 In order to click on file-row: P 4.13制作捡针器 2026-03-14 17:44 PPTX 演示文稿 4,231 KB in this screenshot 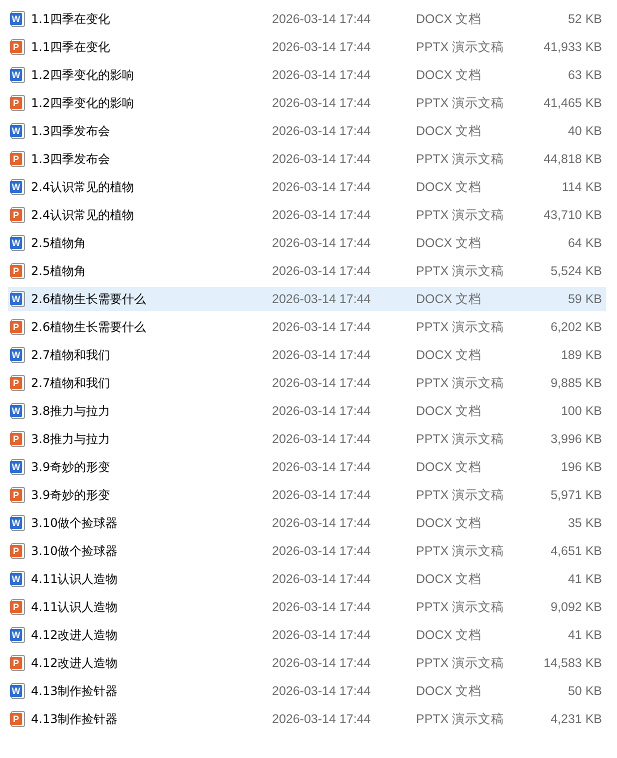, I will do `click(307, 719)`.